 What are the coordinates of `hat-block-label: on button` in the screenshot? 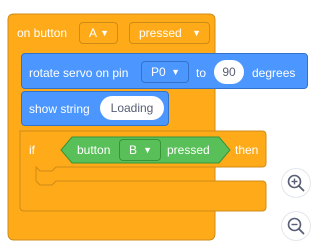 It's located at (42, 33).